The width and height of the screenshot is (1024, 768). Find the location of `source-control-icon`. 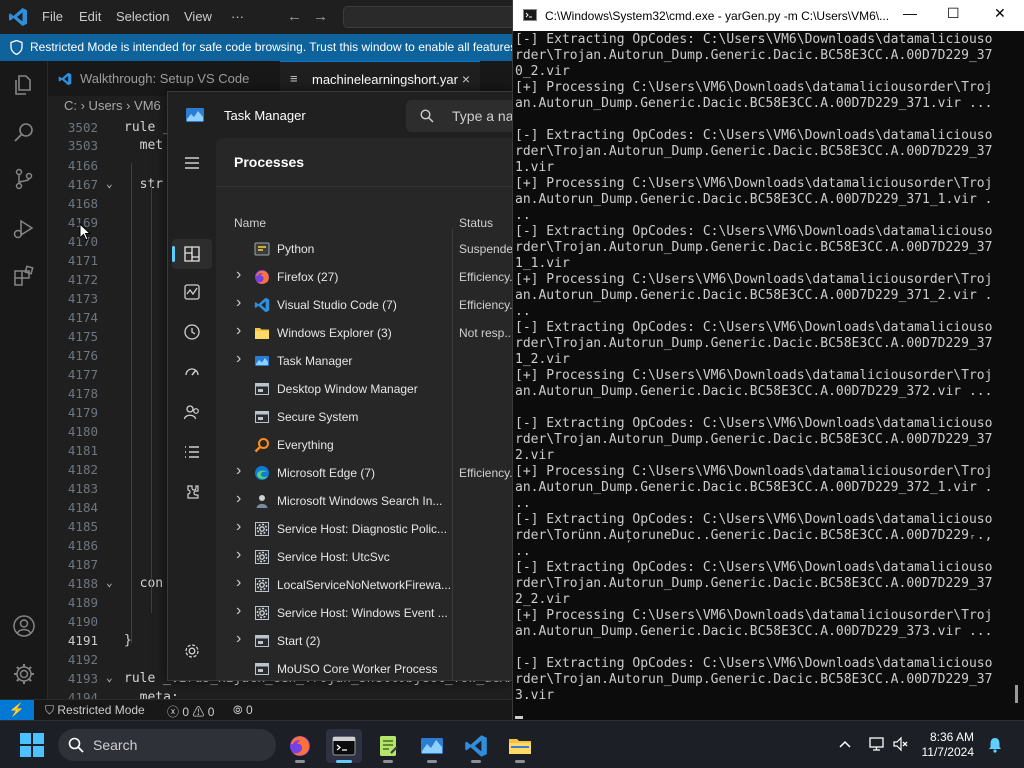

source-control-icon is located at coordinates (24, 179).